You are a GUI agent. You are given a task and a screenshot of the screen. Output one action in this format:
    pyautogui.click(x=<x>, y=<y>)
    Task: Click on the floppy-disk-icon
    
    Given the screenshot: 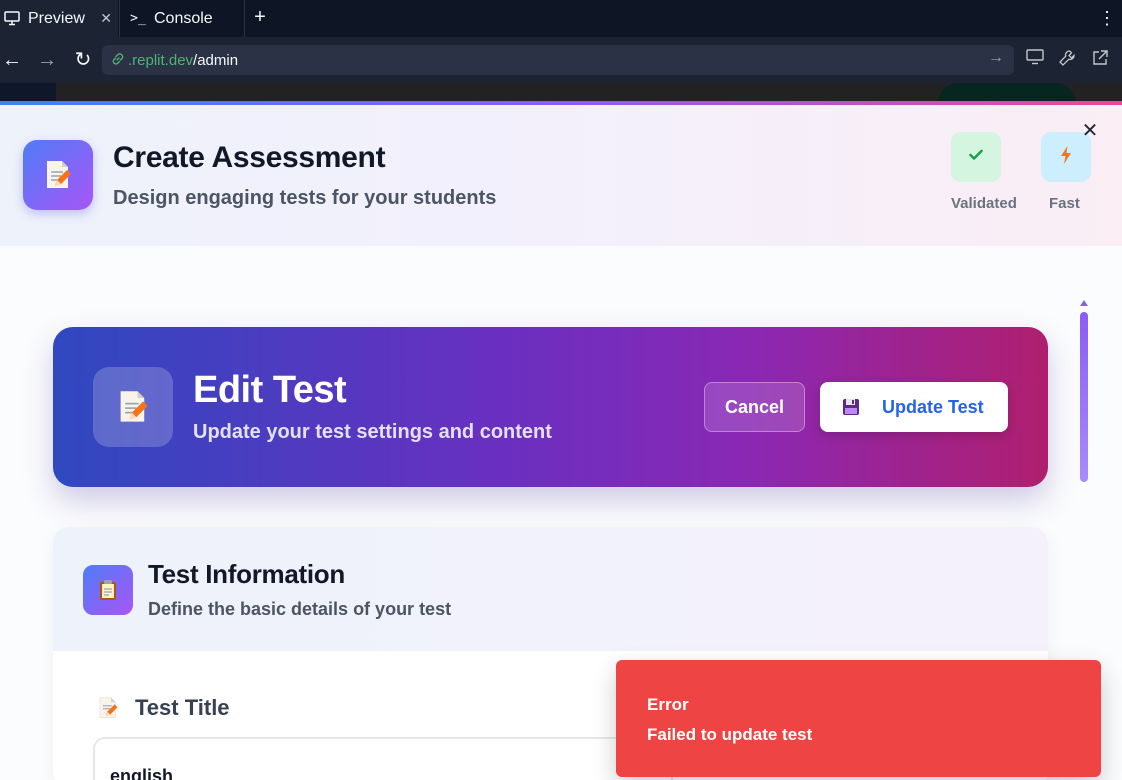 What is the action you would take?
    pyautogui.click(x=851, y=407)
    